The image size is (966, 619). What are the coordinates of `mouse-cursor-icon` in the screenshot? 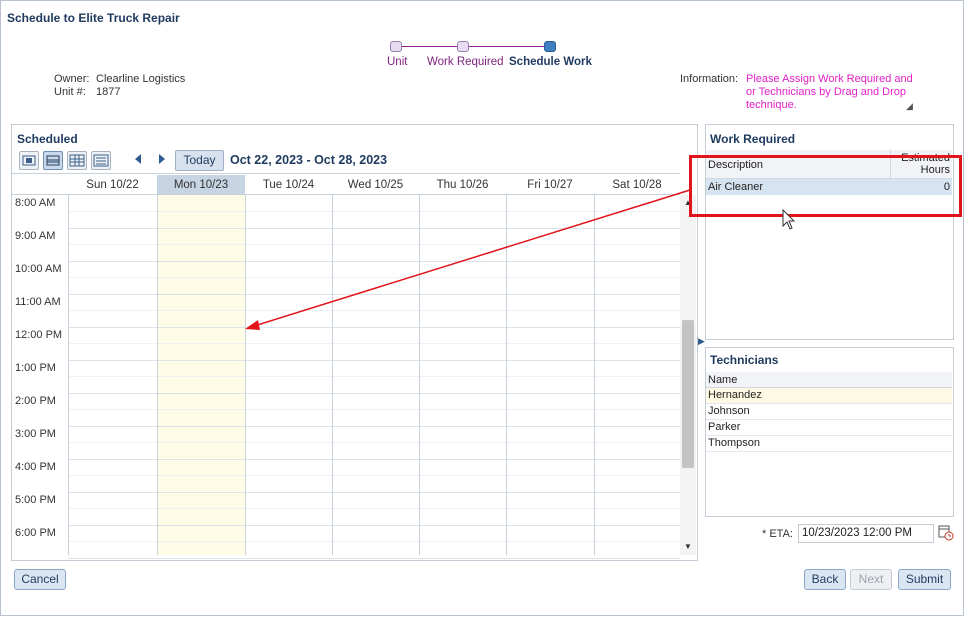 It's located at (789, 219).